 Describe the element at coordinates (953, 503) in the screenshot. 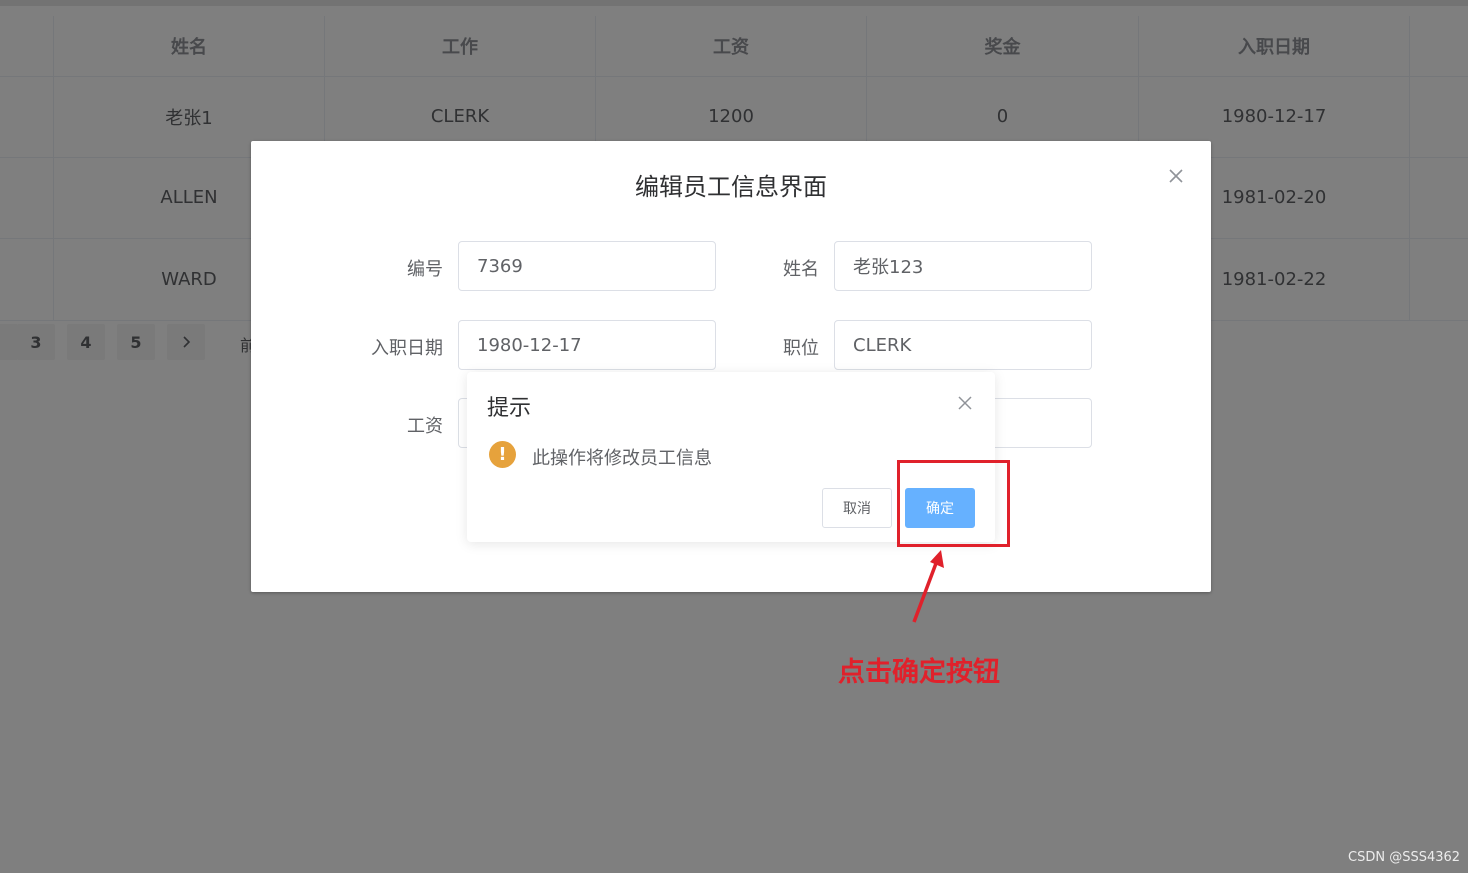

I see `annotation-highlight-box` at that location.